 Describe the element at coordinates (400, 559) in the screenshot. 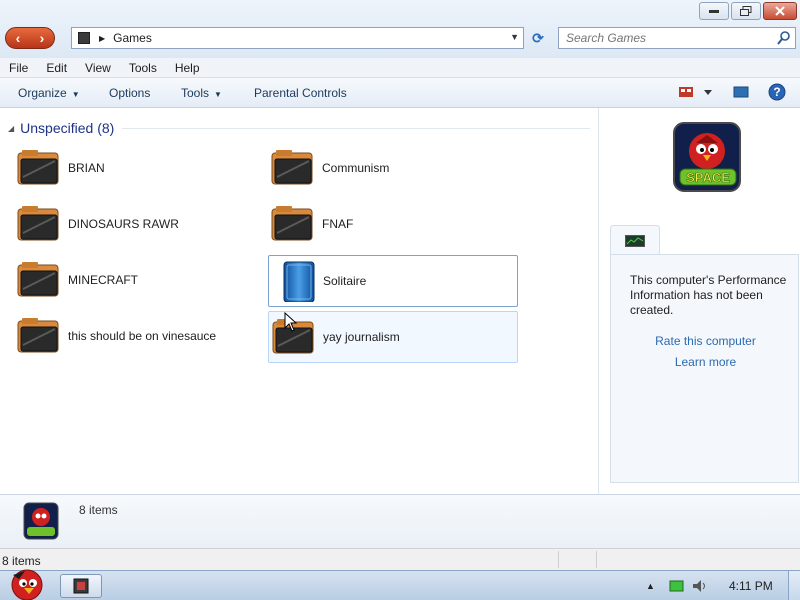

I see `status-bar: 8 items` at that location.